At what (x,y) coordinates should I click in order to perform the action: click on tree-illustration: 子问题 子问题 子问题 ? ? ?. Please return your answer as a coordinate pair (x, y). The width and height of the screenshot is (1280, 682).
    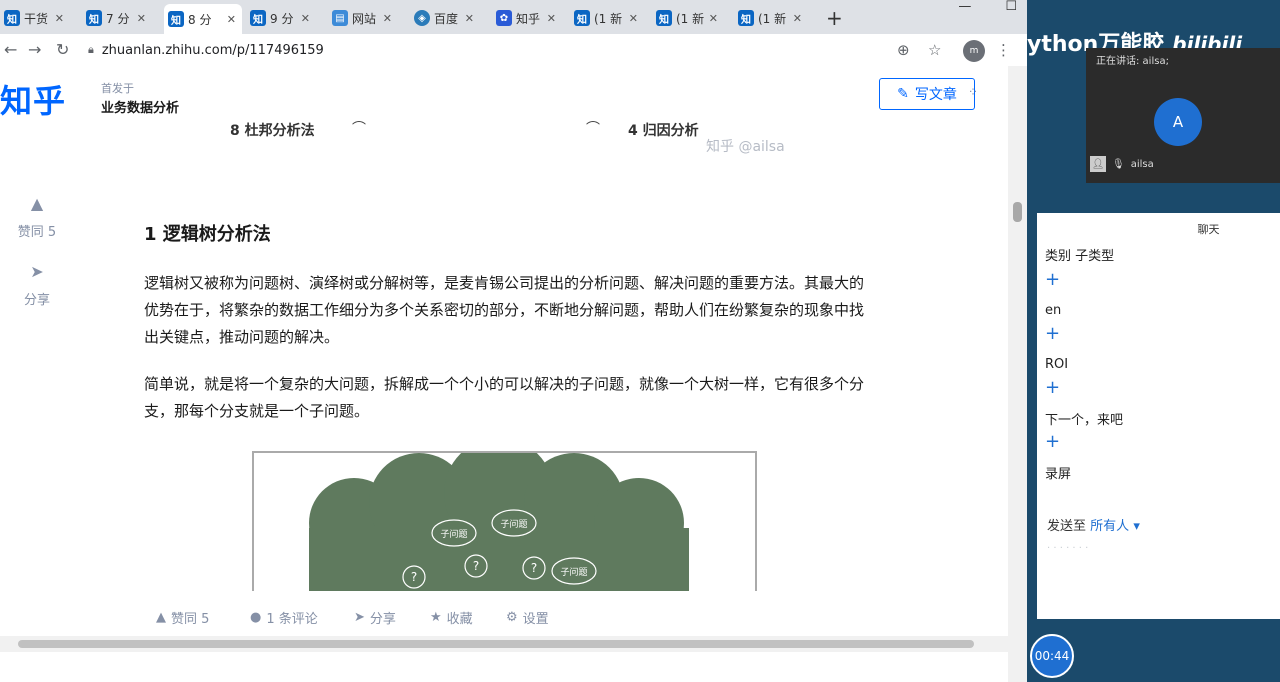
    Looking at the image, I should click on (504, 521).